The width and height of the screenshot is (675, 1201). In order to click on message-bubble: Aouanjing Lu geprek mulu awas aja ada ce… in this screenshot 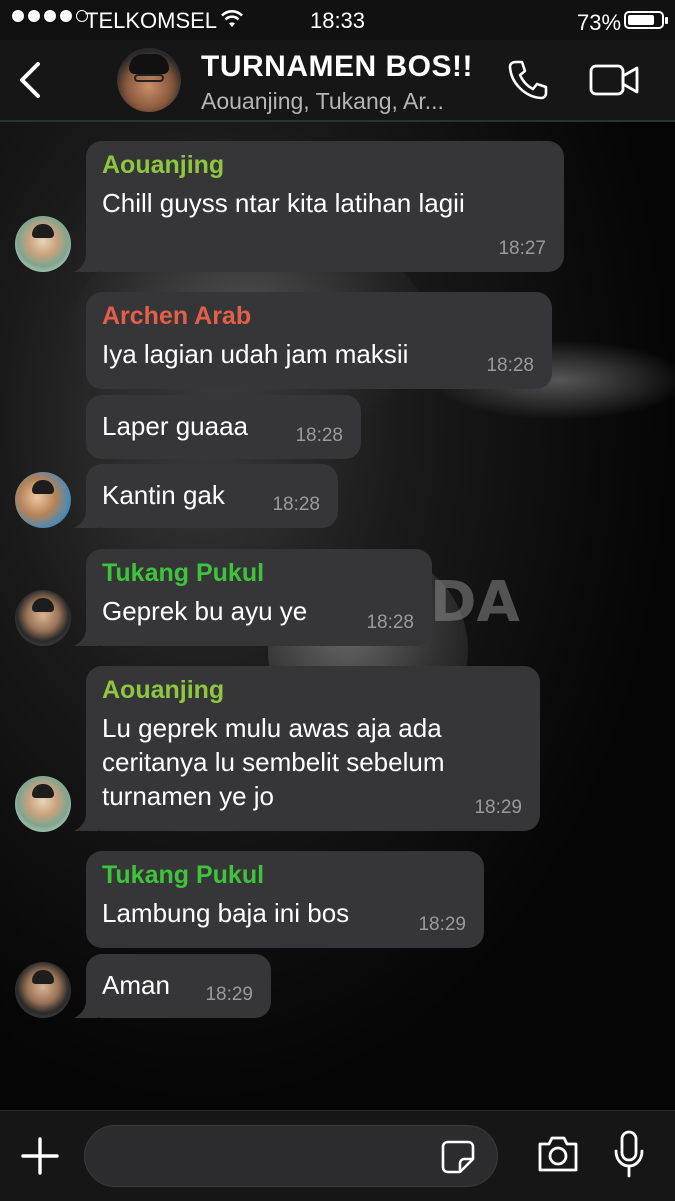, I will do `click(307, 748)`.